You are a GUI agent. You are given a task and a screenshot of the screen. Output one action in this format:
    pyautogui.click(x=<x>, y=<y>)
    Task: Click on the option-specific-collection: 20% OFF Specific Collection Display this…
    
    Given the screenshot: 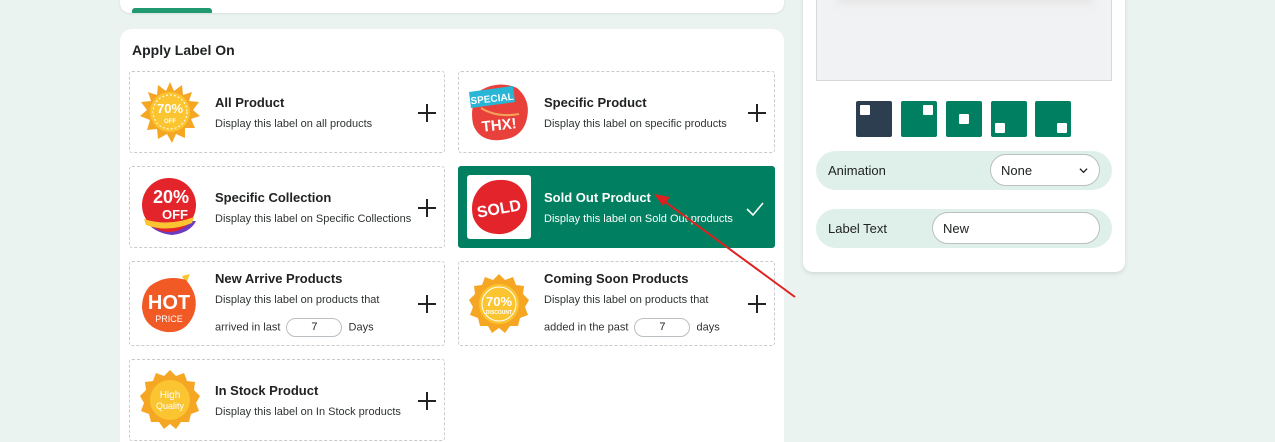 What is the action you would take?
    pyautogui.click(x=287, y=207)
    